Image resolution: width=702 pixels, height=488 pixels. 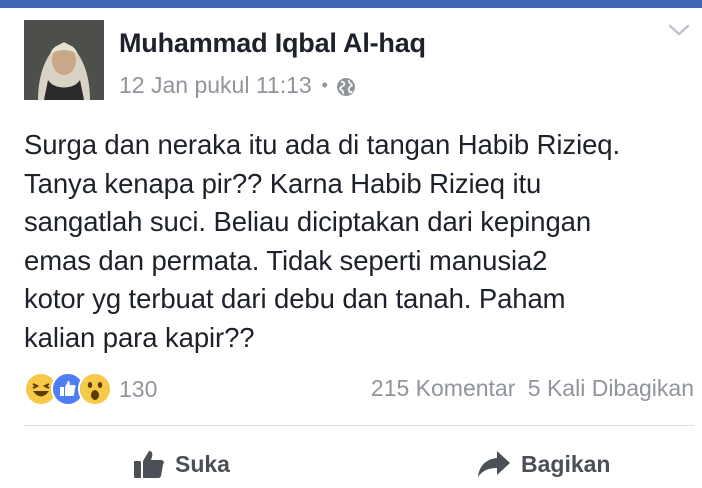 What do you see at coordinates (64, 60) in the screenshot?
I see `avatar` at bounding box center [64, 60].